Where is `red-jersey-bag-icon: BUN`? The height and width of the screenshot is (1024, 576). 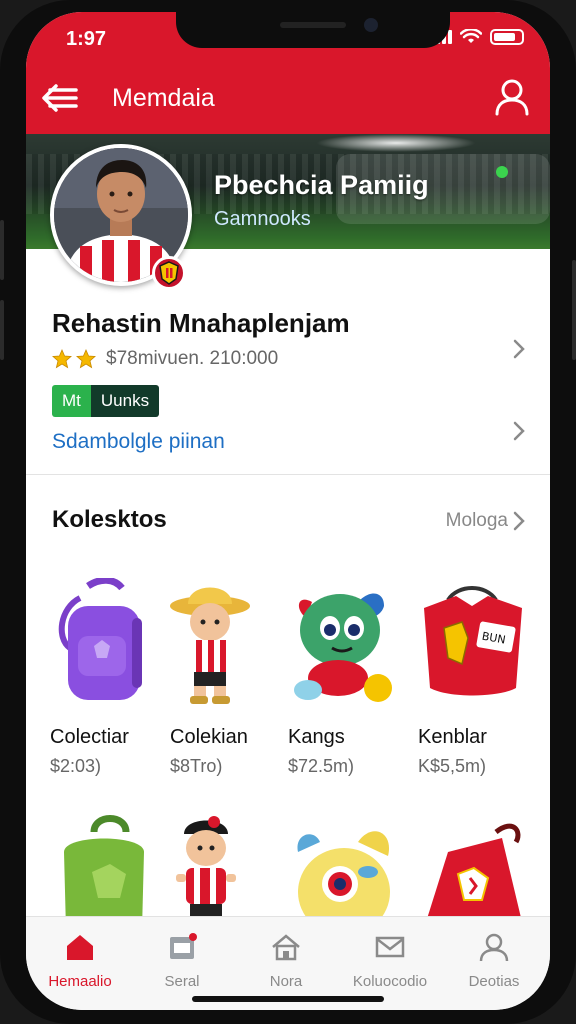 red-jersey-bag-icon: BUN is located at coordinates (473, 641).